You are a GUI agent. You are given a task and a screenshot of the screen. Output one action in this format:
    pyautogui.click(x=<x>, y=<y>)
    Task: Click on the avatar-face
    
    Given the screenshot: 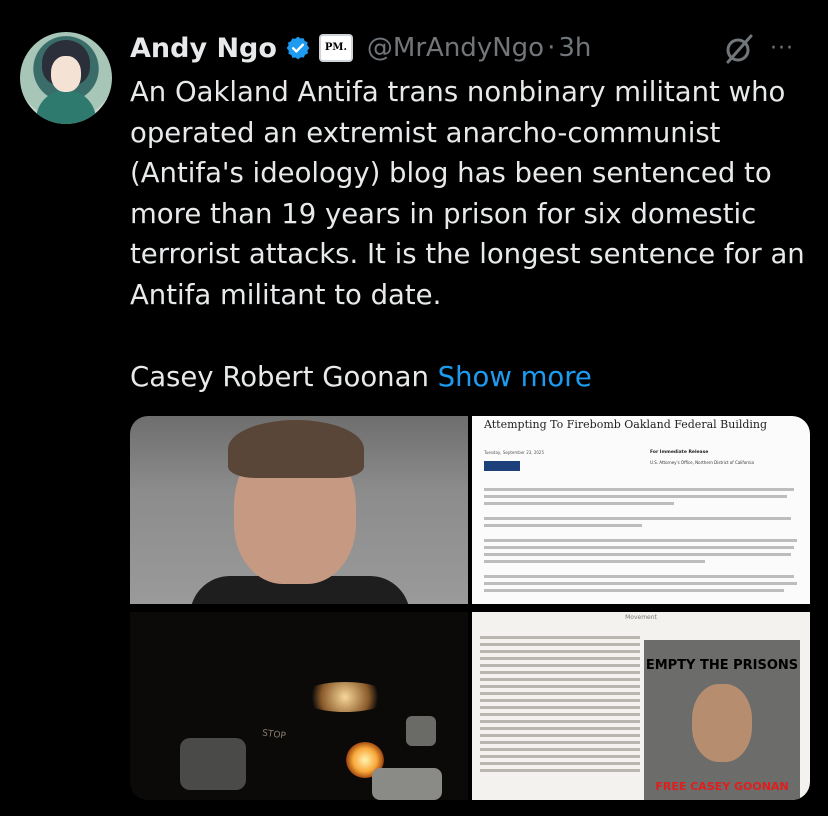 What is the action you would take?
    pyautogui.click(x=66, y=74)
    